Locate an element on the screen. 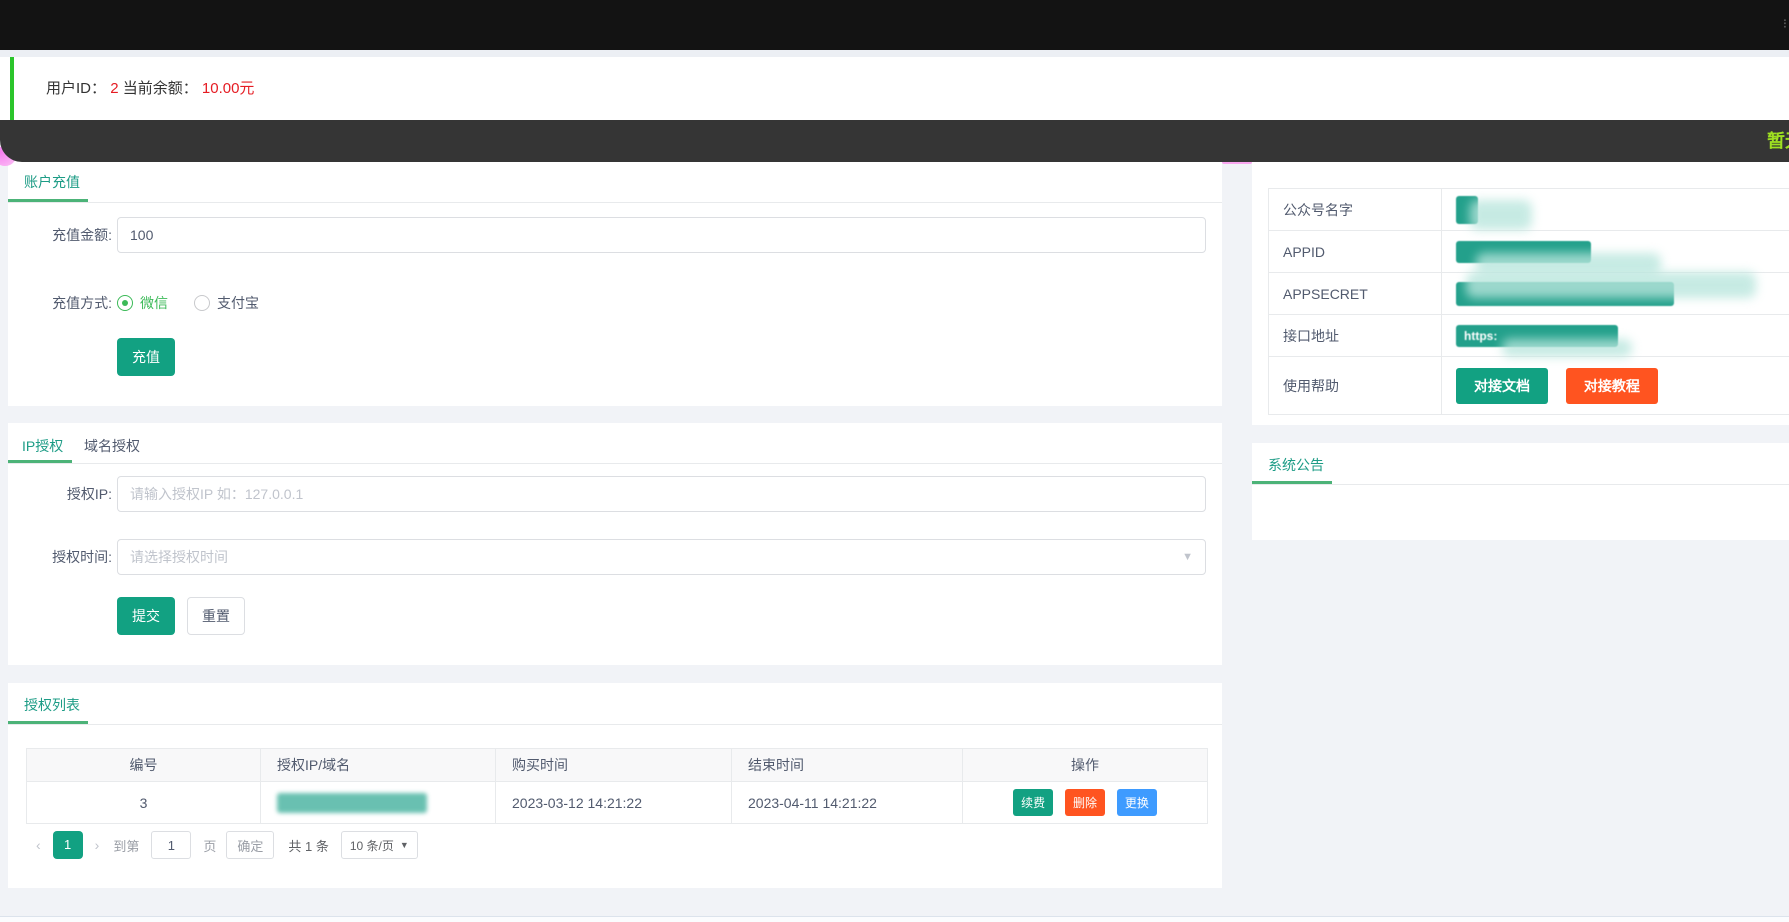 Image resolution: width=1789 pixels, height=922 pixels. value-appid is located at coordinates (1615, 252).